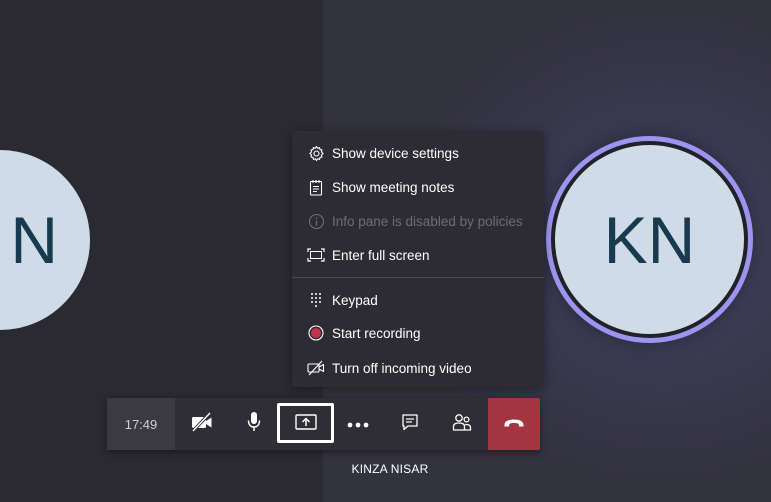 The width and height of the screenshot is (771, 502). What do you see at coordinates (355, 300) in the screenshot?
I see `menu-item-label: Keypad` at bounding box center [355, 300].